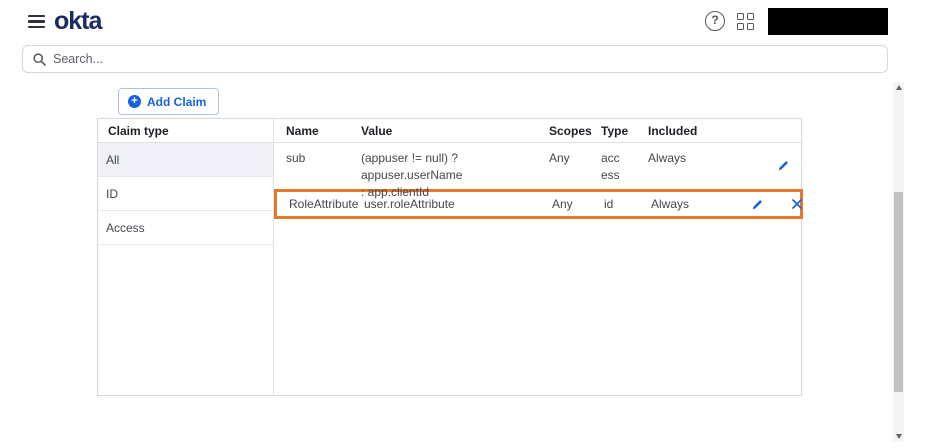 The height and width of the screenshot is (448, 925). Describe the element at coordinates (324, 204) in the screenshot. I see `cell-name: RoleAttribute` at that location.